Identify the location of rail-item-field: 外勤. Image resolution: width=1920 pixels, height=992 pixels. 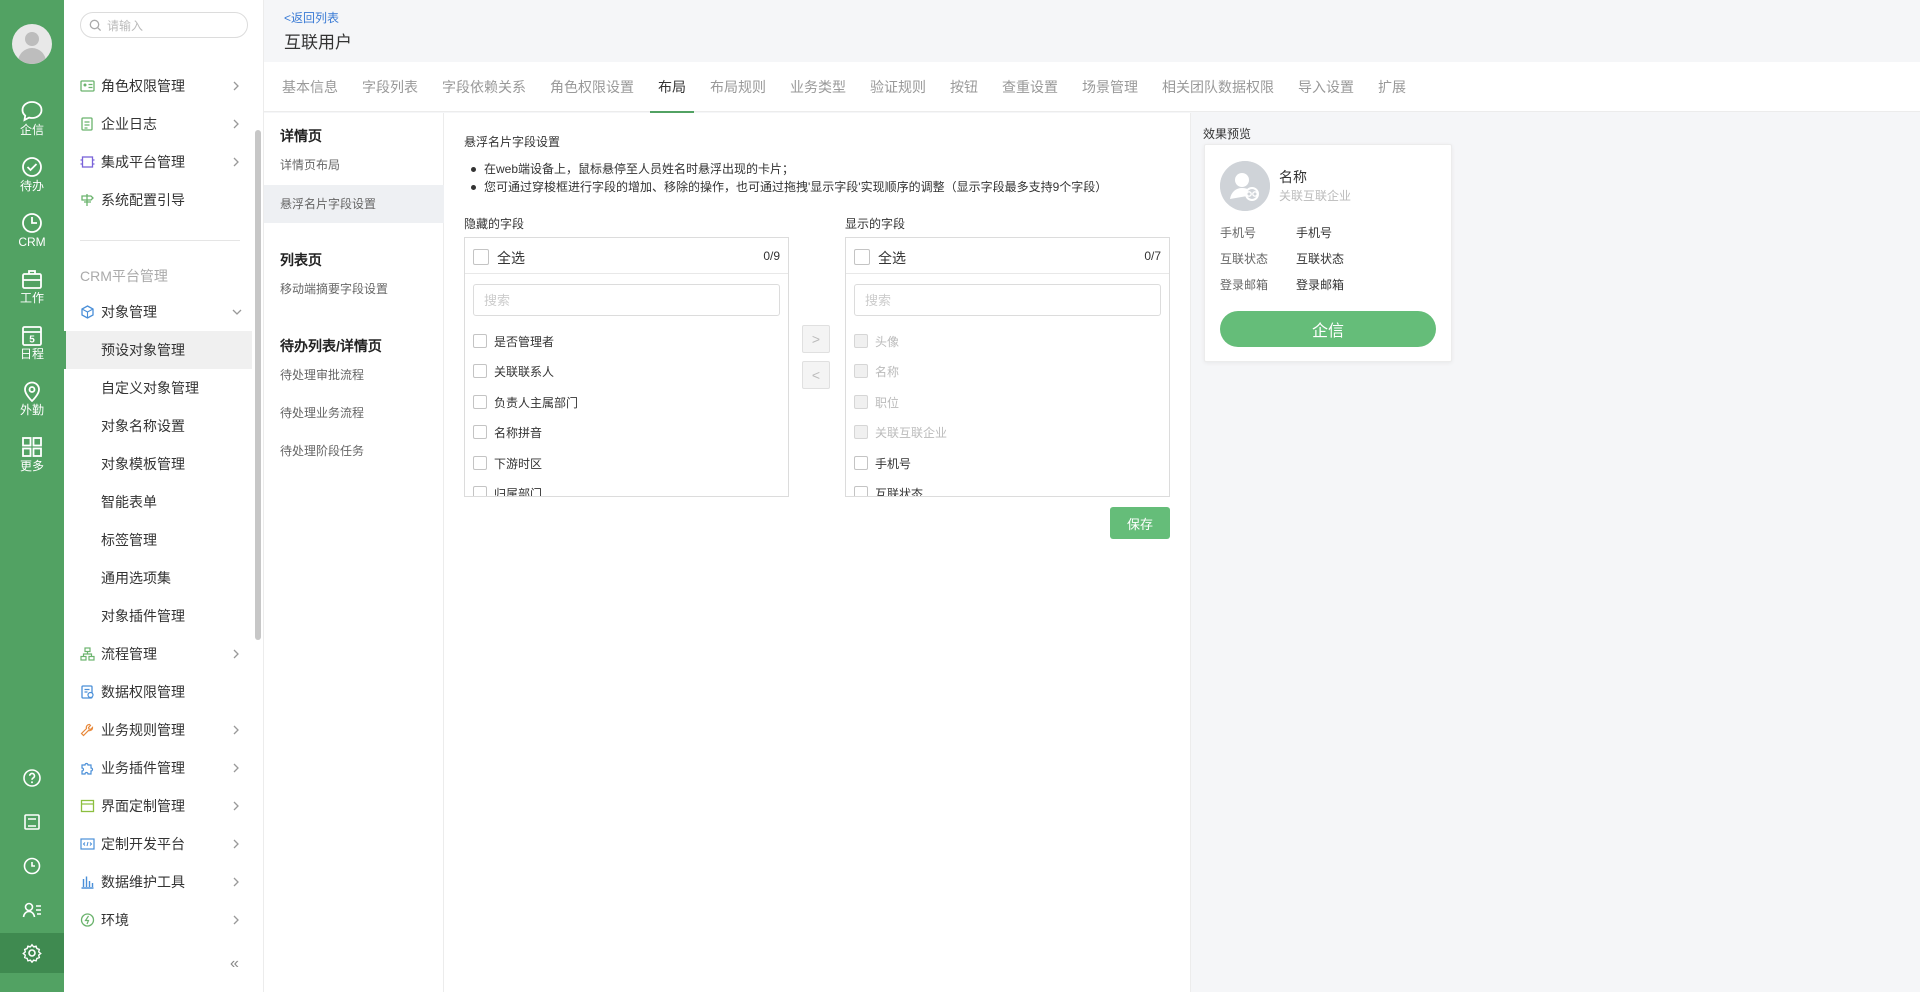
(32, 400).